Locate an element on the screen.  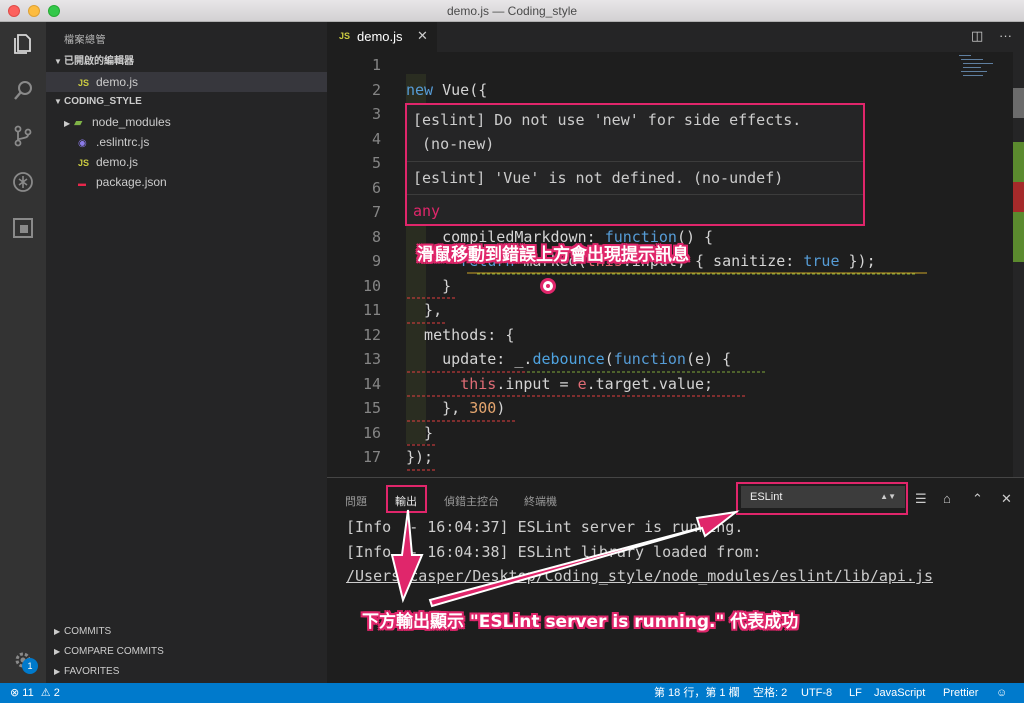
output-annotation: 下方輸出顯示 "ESLint server is running." 代表成功 is located at coordinates (580, 622).